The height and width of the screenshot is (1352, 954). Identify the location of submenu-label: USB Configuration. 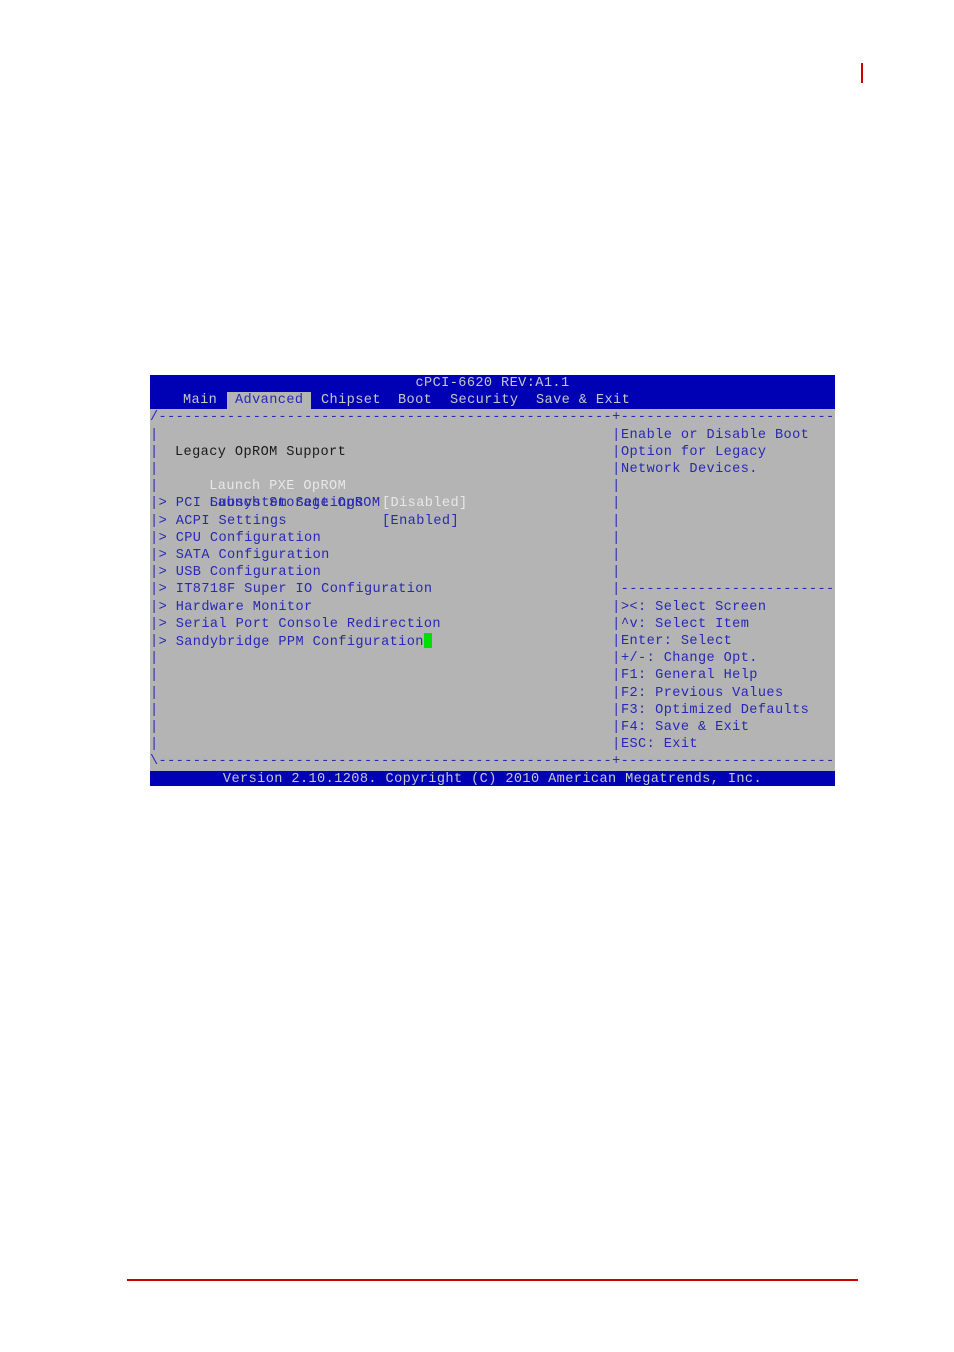
(248, 573).